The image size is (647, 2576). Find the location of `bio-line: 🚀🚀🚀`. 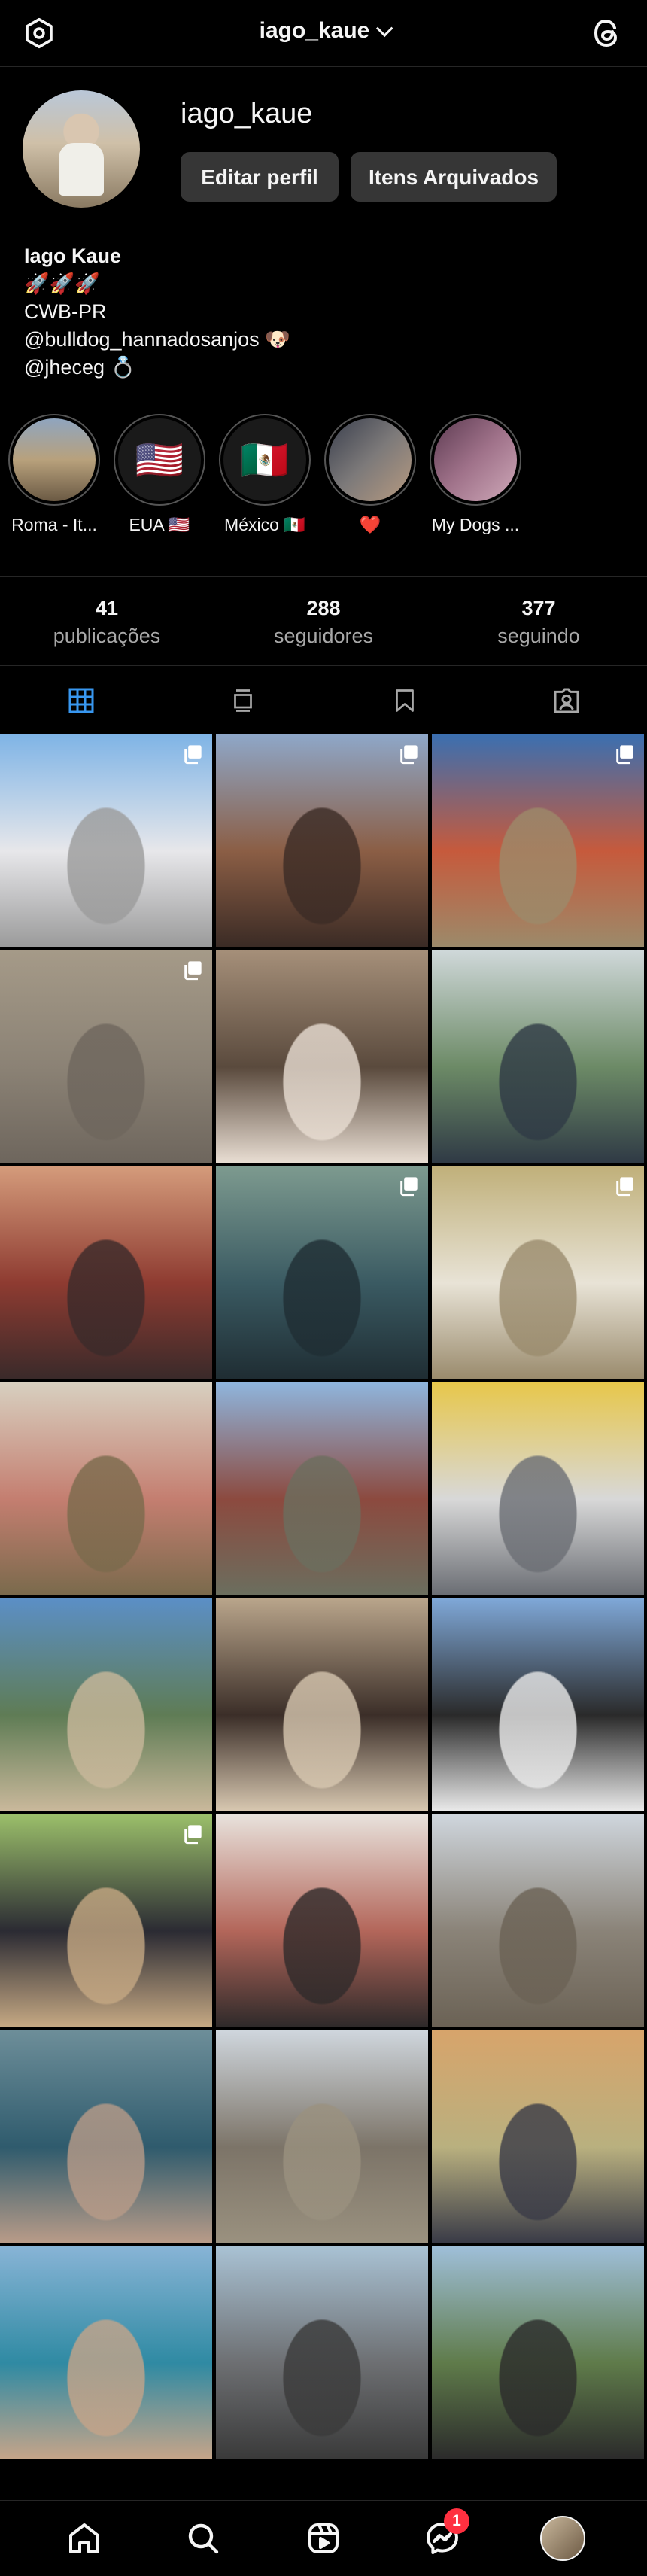

bio-line: 🚀🚀🚀 is located at coordinates (62, 283).